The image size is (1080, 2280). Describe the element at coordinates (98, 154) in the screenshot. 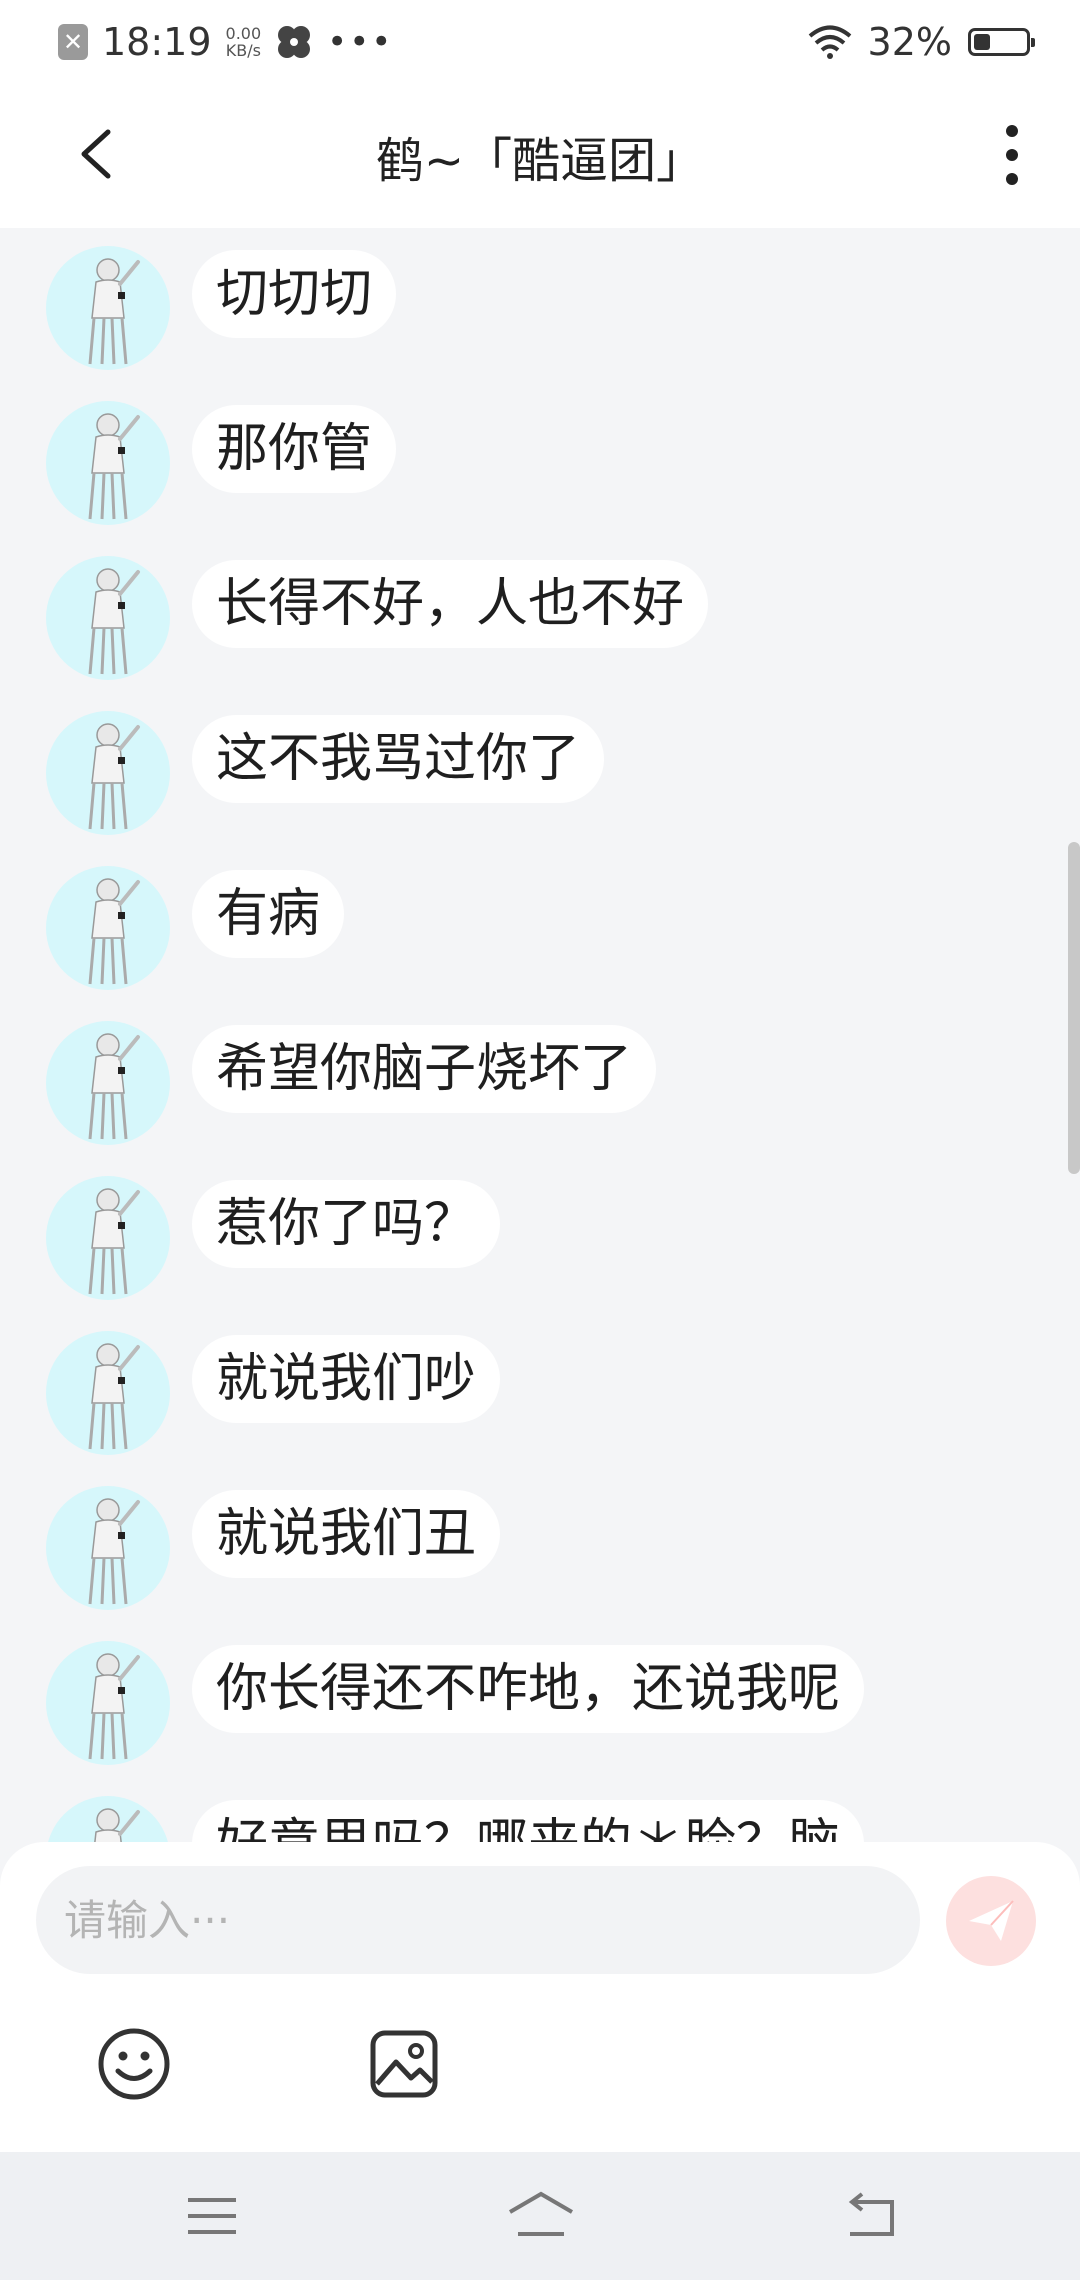

I see `chevron-left-icon` at that location.